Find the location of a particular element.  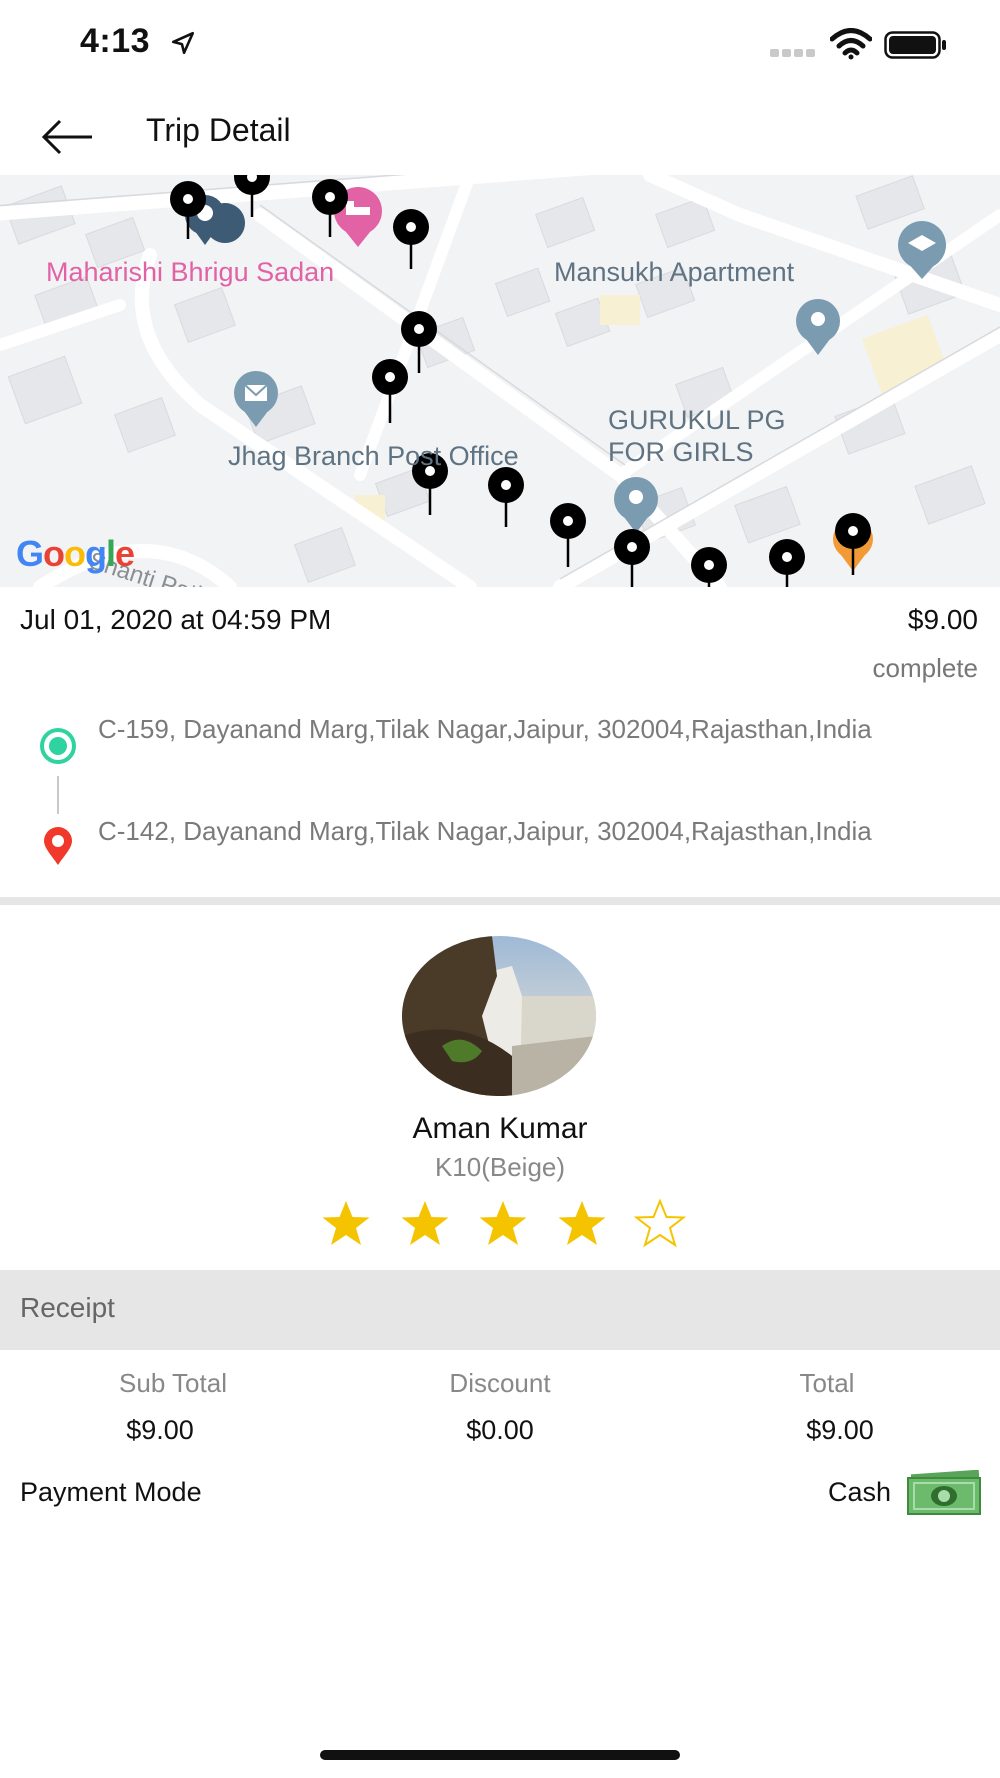

nav-bar: Trip Detail is located at coordinates (500, 137).